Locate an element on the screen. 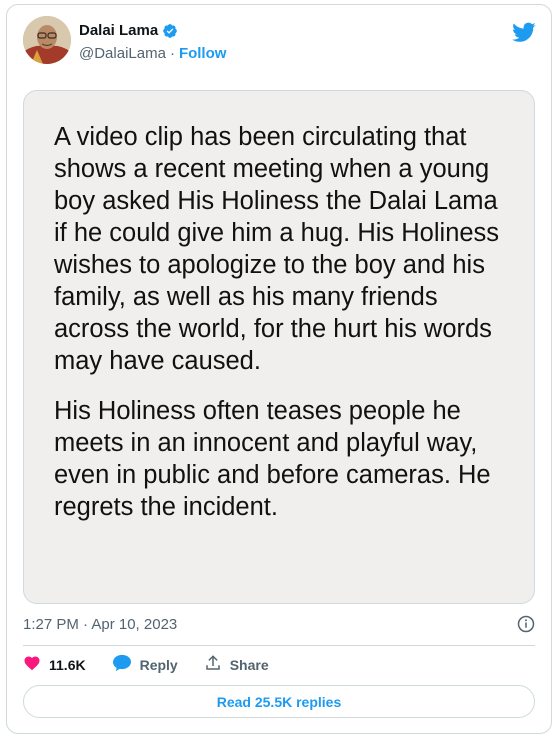 Image resolution: width=559 pixels, height=740 pixels. like-count: 11.6K is located at coordinates (67, 664).